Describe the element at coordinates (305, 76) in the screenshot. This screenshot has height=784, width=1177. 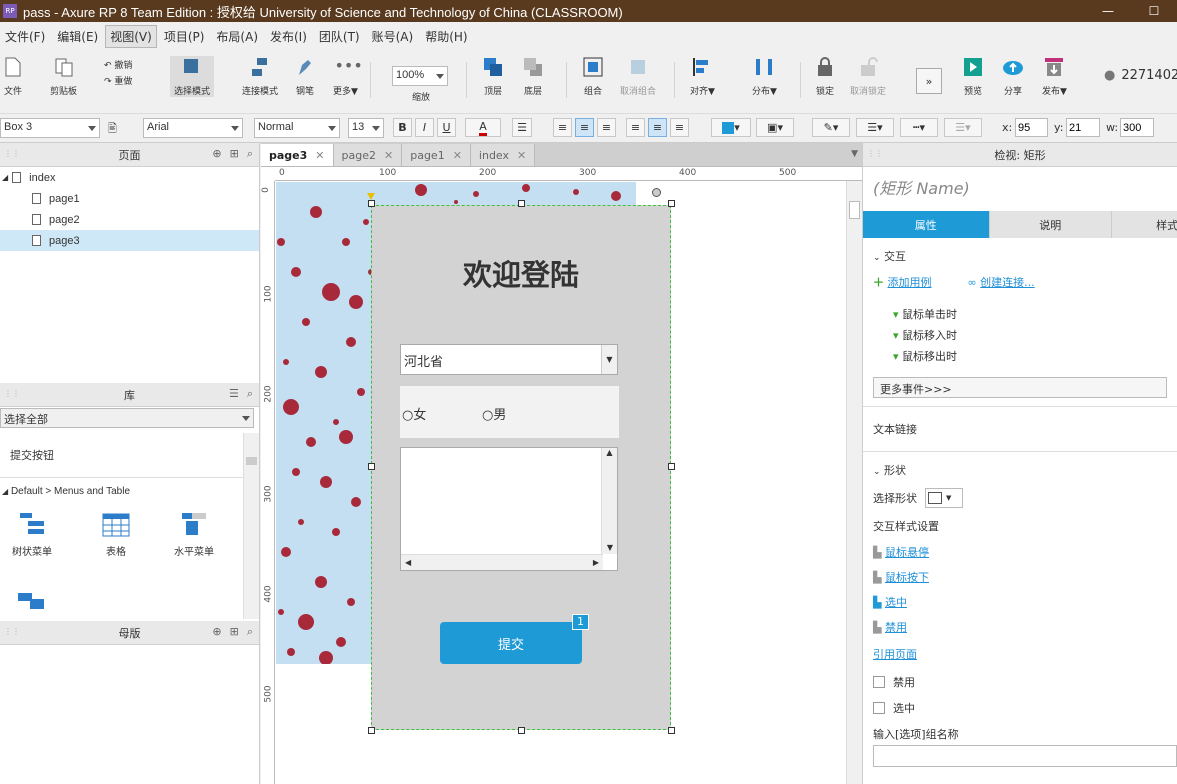
I see `pen-button: 钢笔` at that location.